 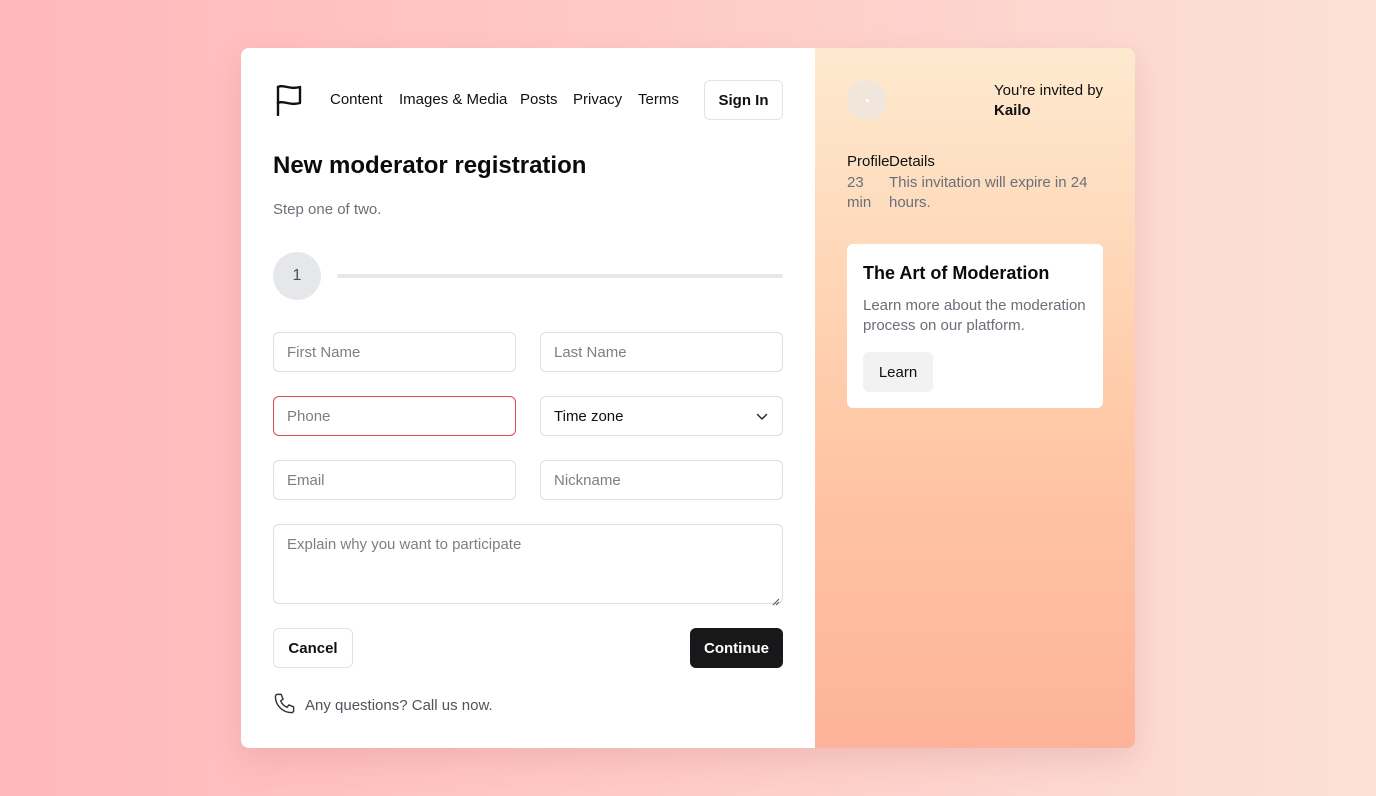 I want to click on step-indicator: 1, so click(x=297, y=276).